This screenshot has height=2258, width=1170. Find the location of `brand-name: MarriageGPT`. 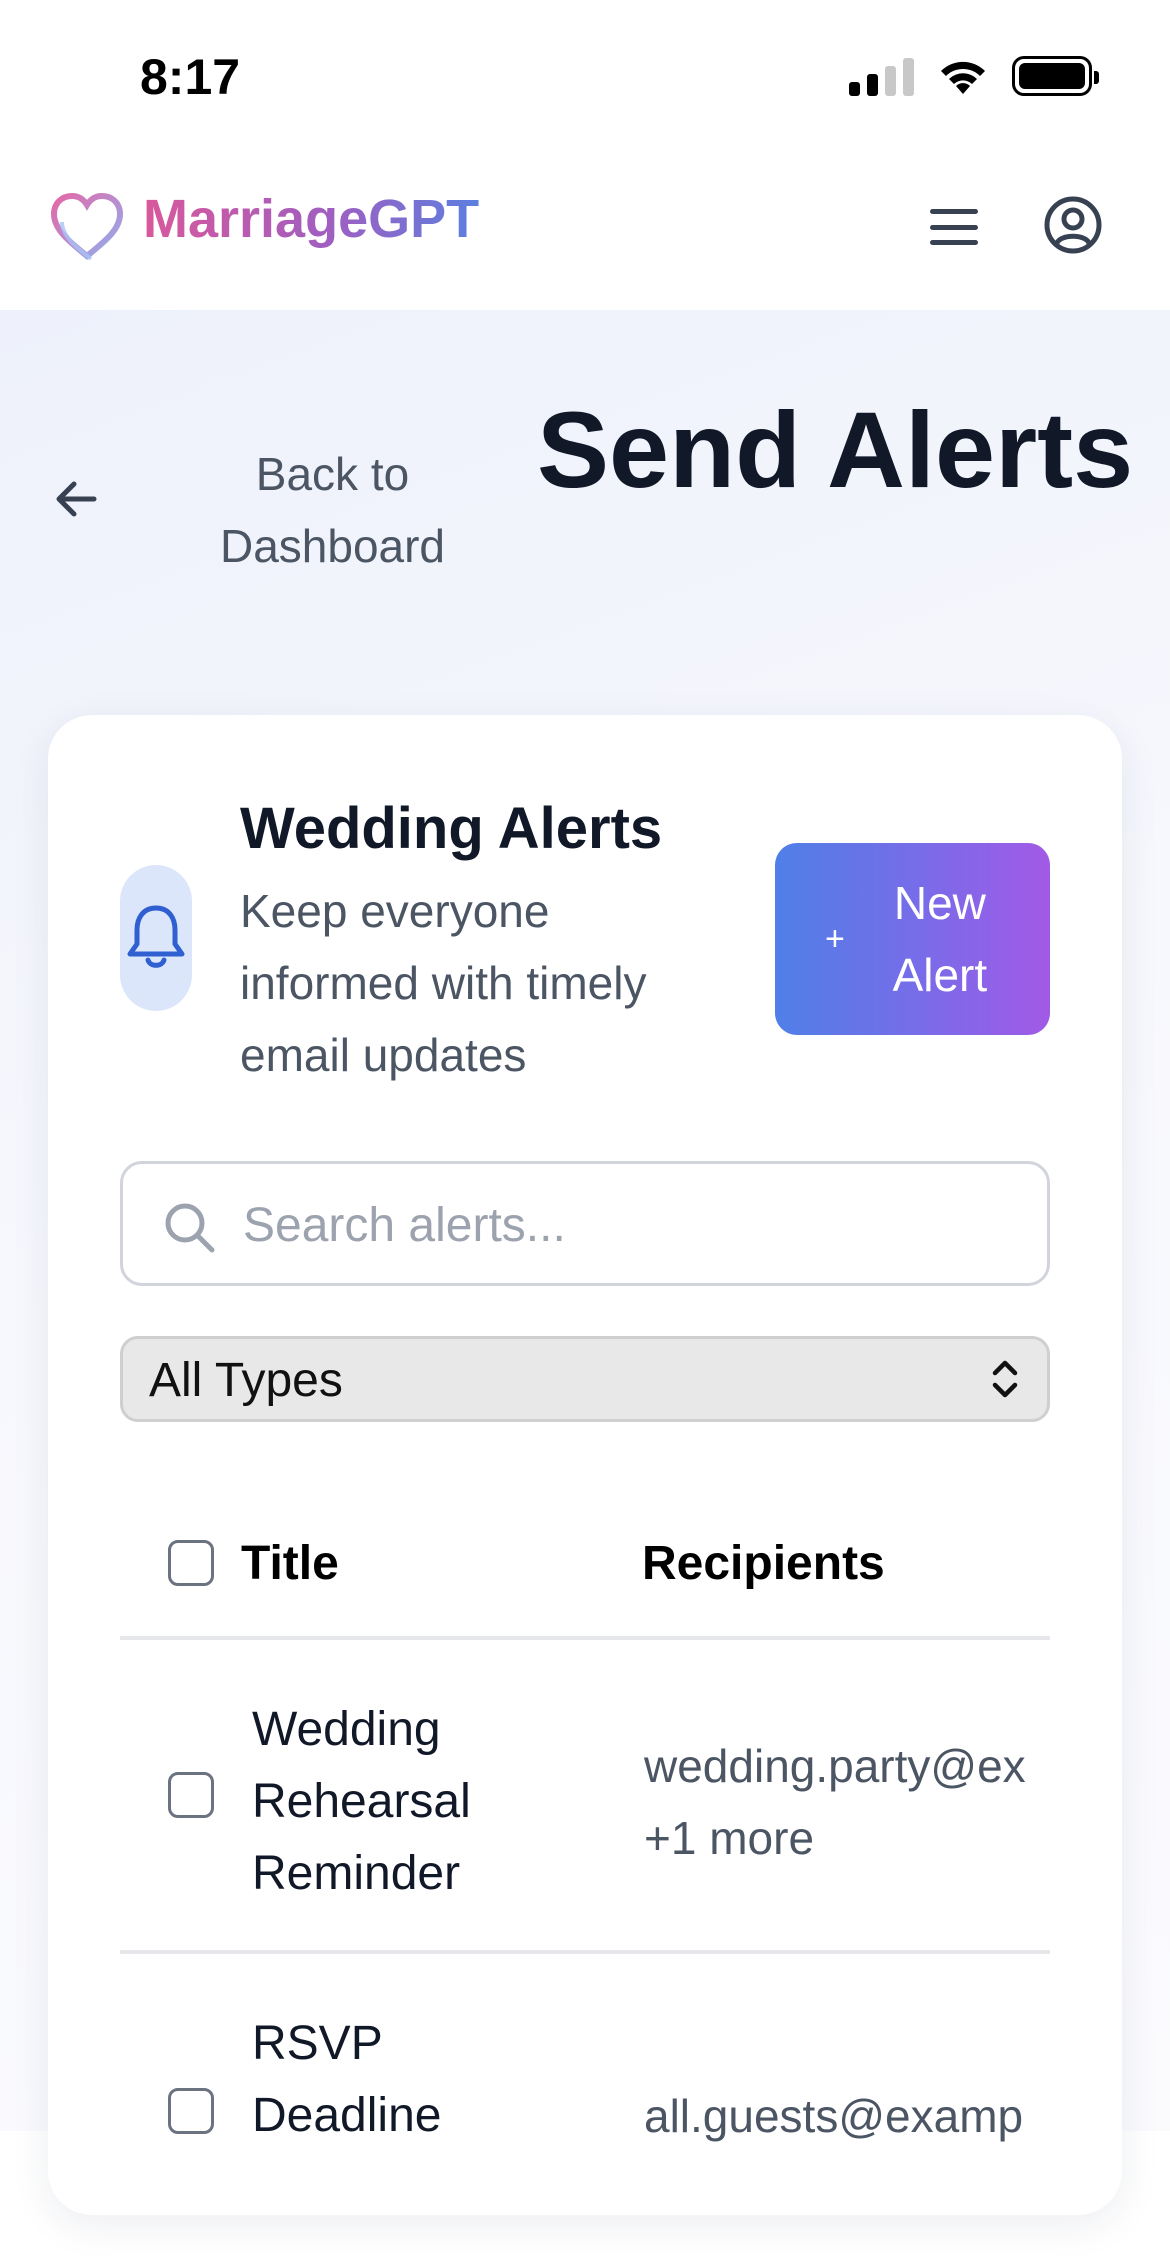

brand-name: MarriageGPT is located at coordinates (311, 219).